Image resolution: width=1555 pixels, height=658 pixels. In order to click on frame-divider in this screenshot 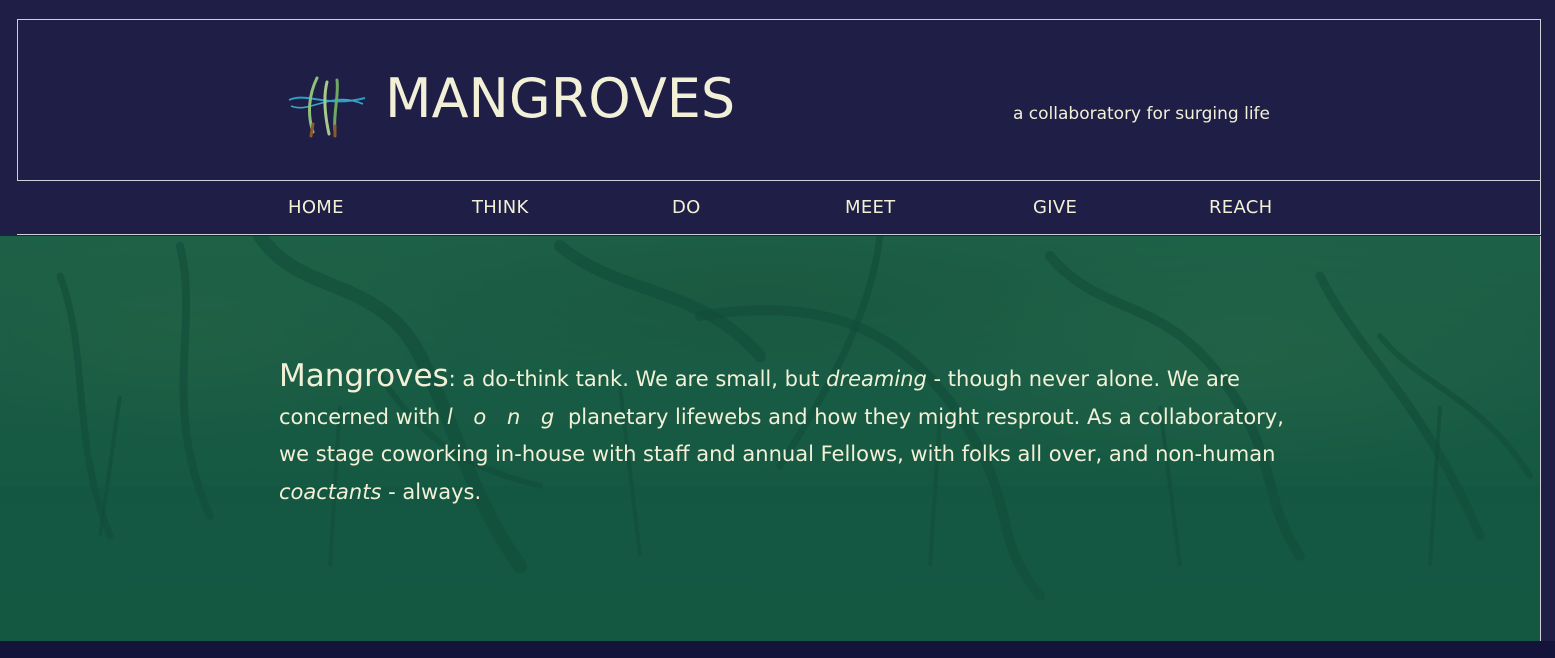, I will do `click(1540, 447)`.